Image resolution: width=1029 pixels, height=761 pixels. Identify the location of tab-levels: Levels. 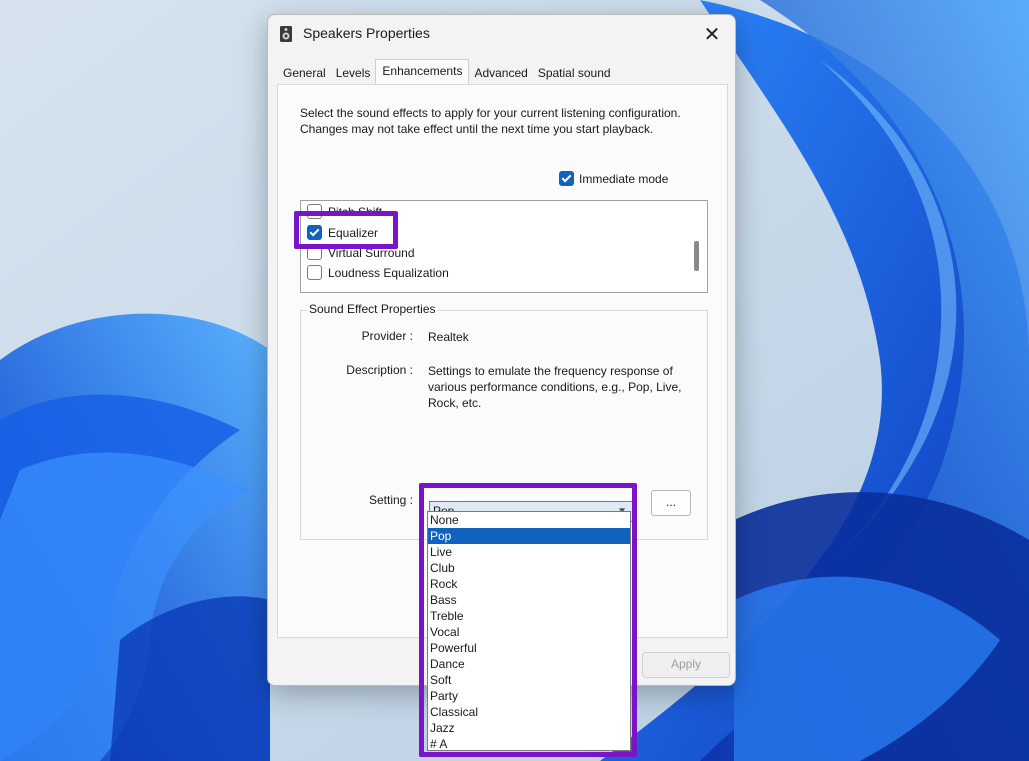
(353, 72).